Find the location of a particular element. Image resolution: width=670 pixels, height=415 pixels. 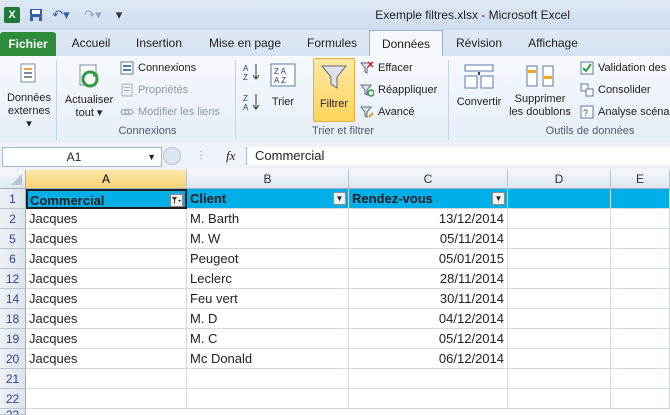

tab-home: Accueil is located at coordinates (91, 43).